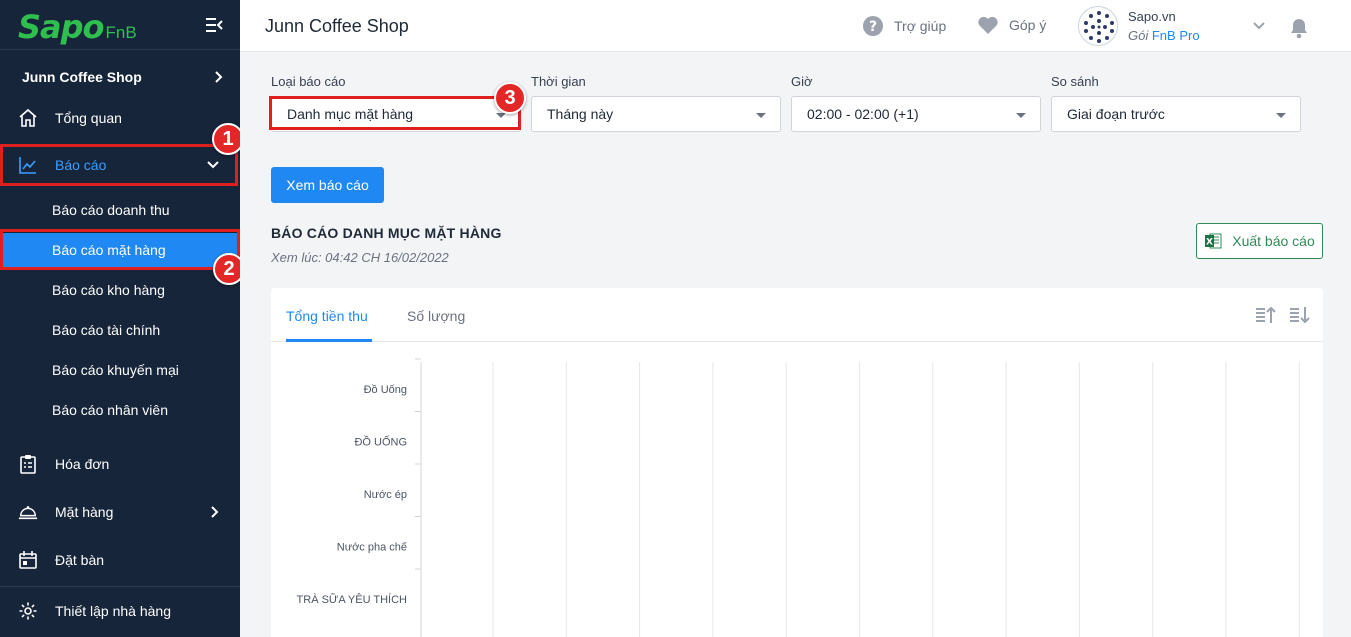 The image size is (1351, 637). What do you see at coordinates (28, 464) in the screenshot?
I see `clipboard-icon` at bounding box center [28, 464].